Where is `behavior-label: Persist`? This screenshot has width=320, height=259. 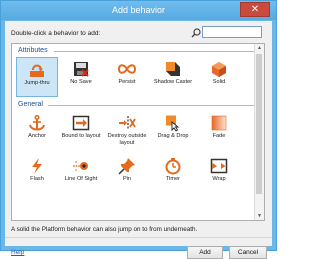
behavior-label: Persist is located at coordinates (127, 82).